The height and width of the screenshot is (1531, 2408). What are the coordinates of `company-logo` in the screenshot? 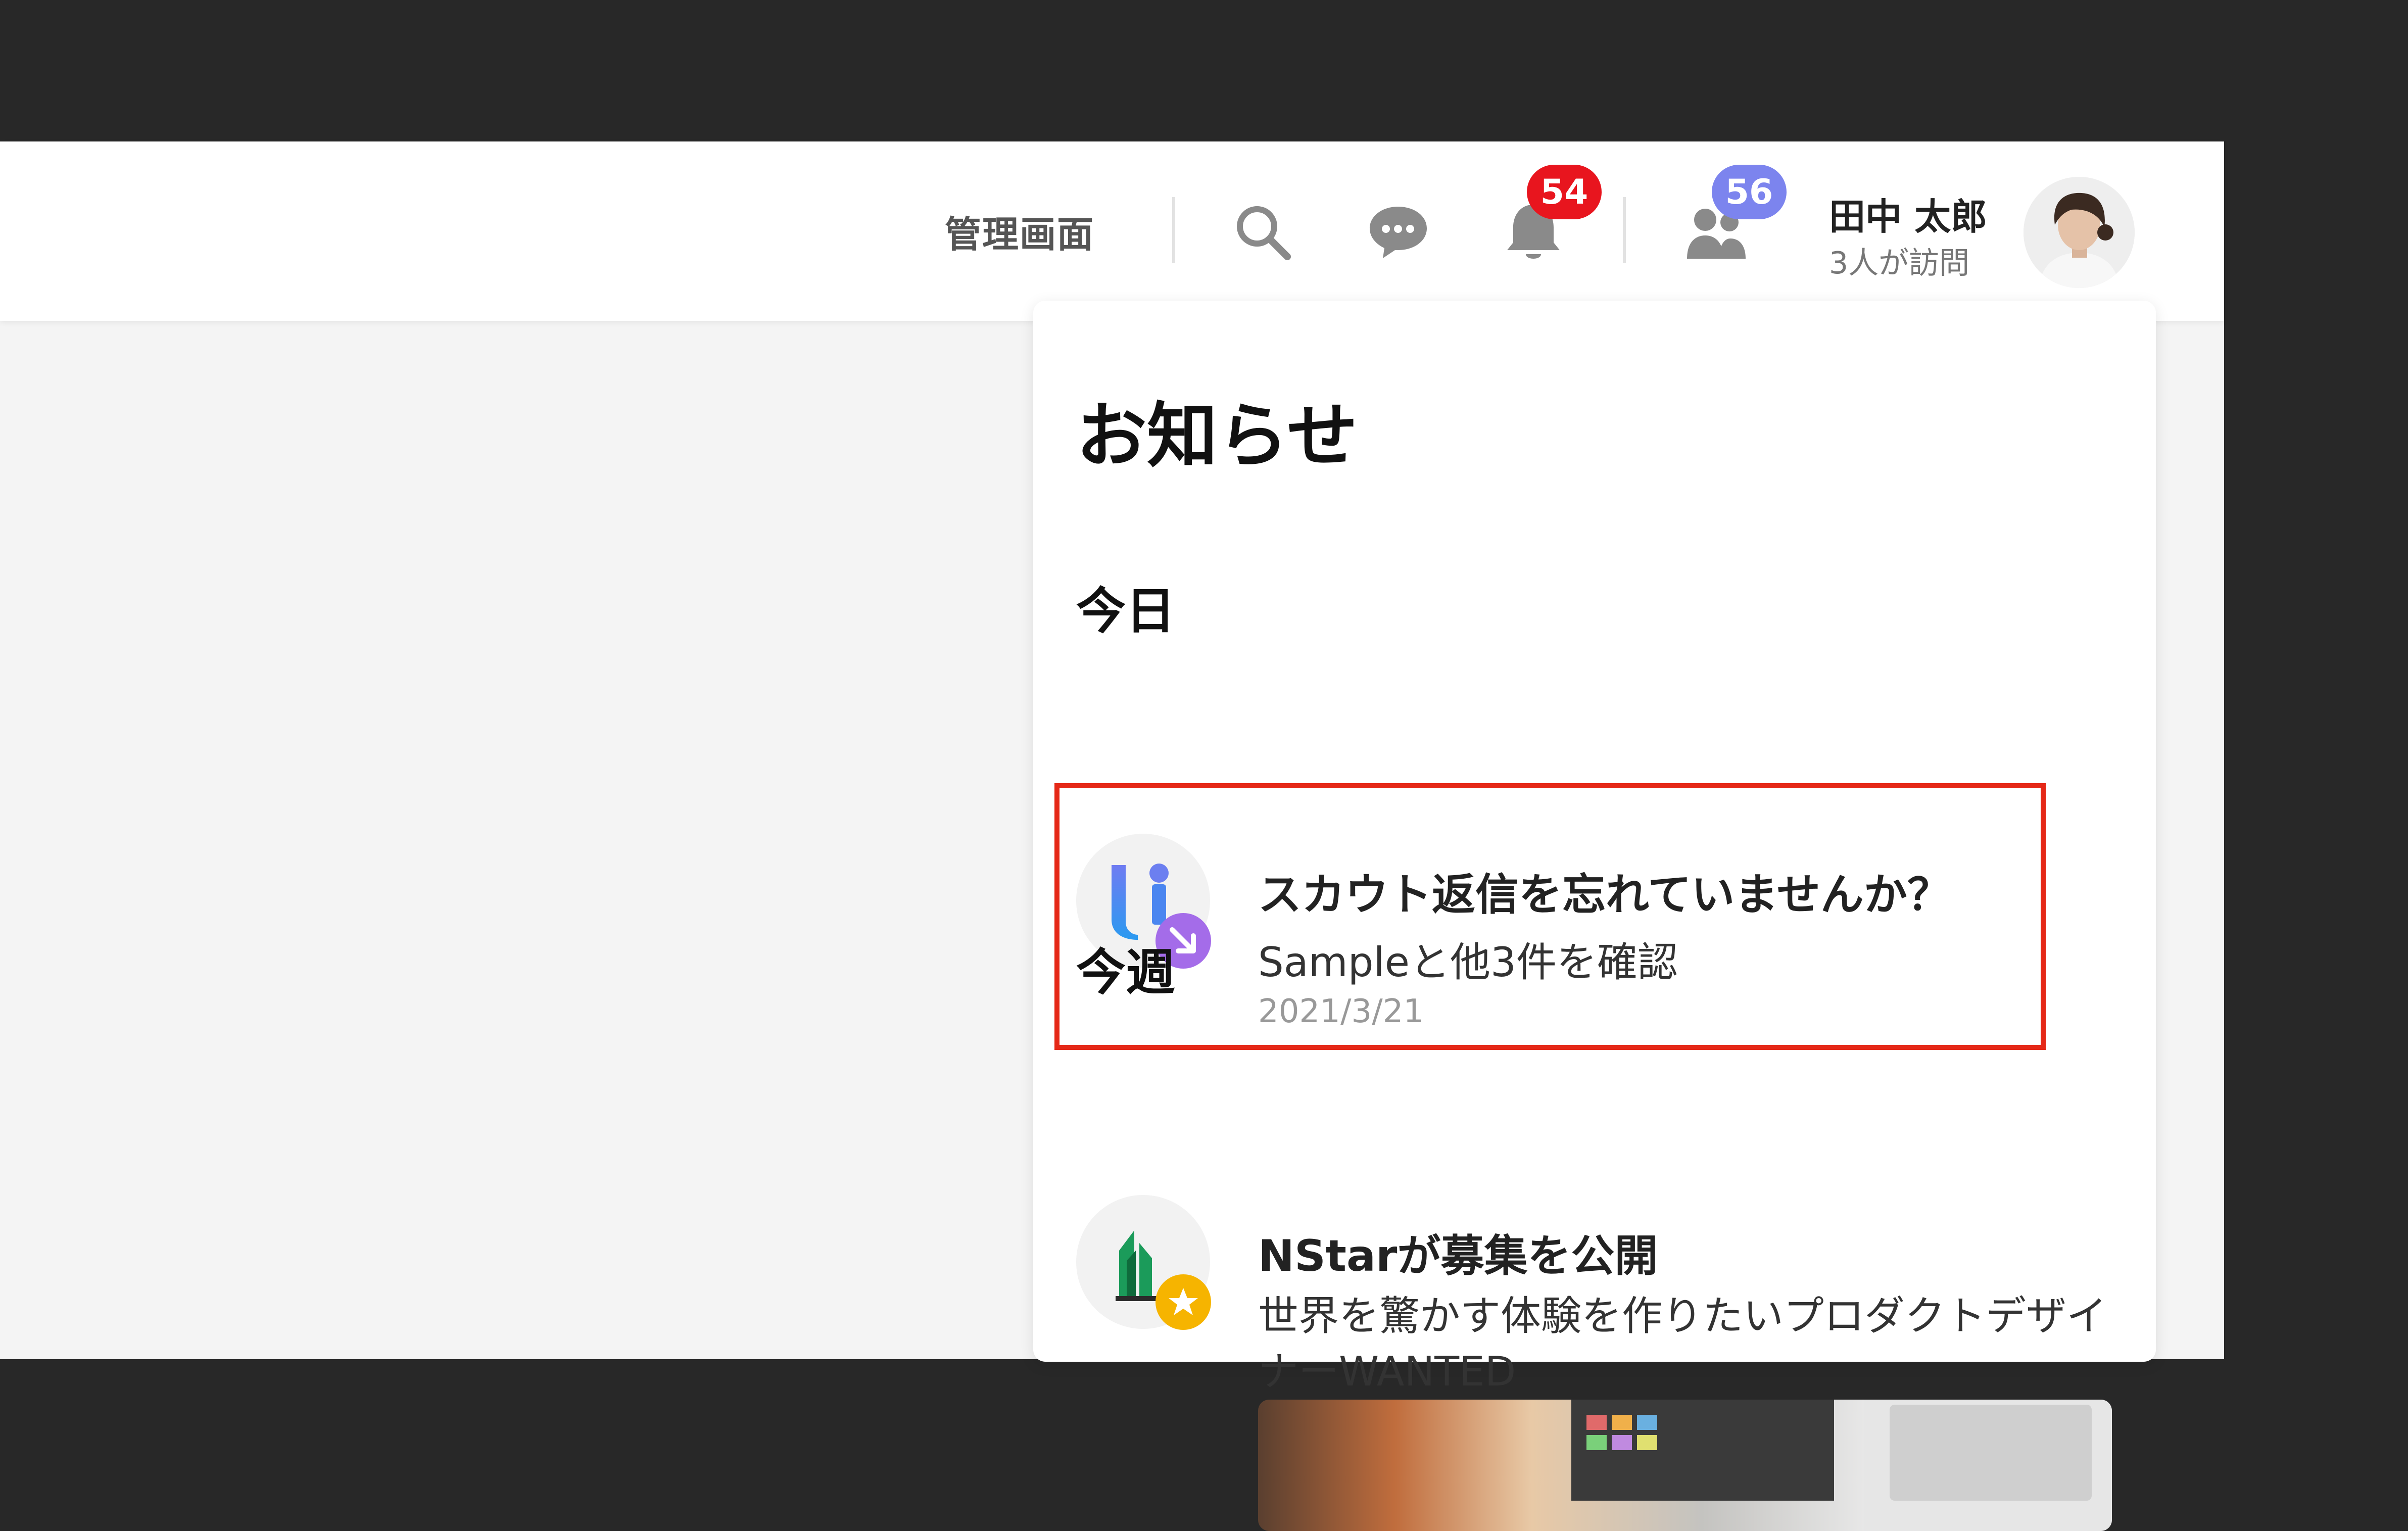 It's located at (1143, 1263).